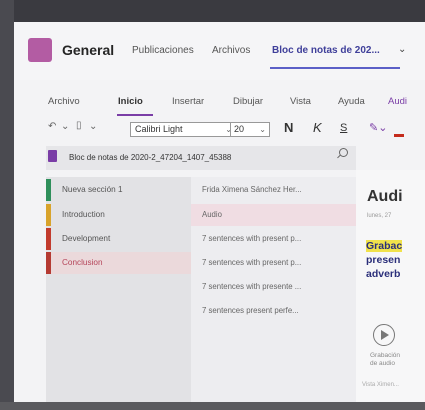  I want to click on ribbon-tab-audio: Audi, so click(397, 101).